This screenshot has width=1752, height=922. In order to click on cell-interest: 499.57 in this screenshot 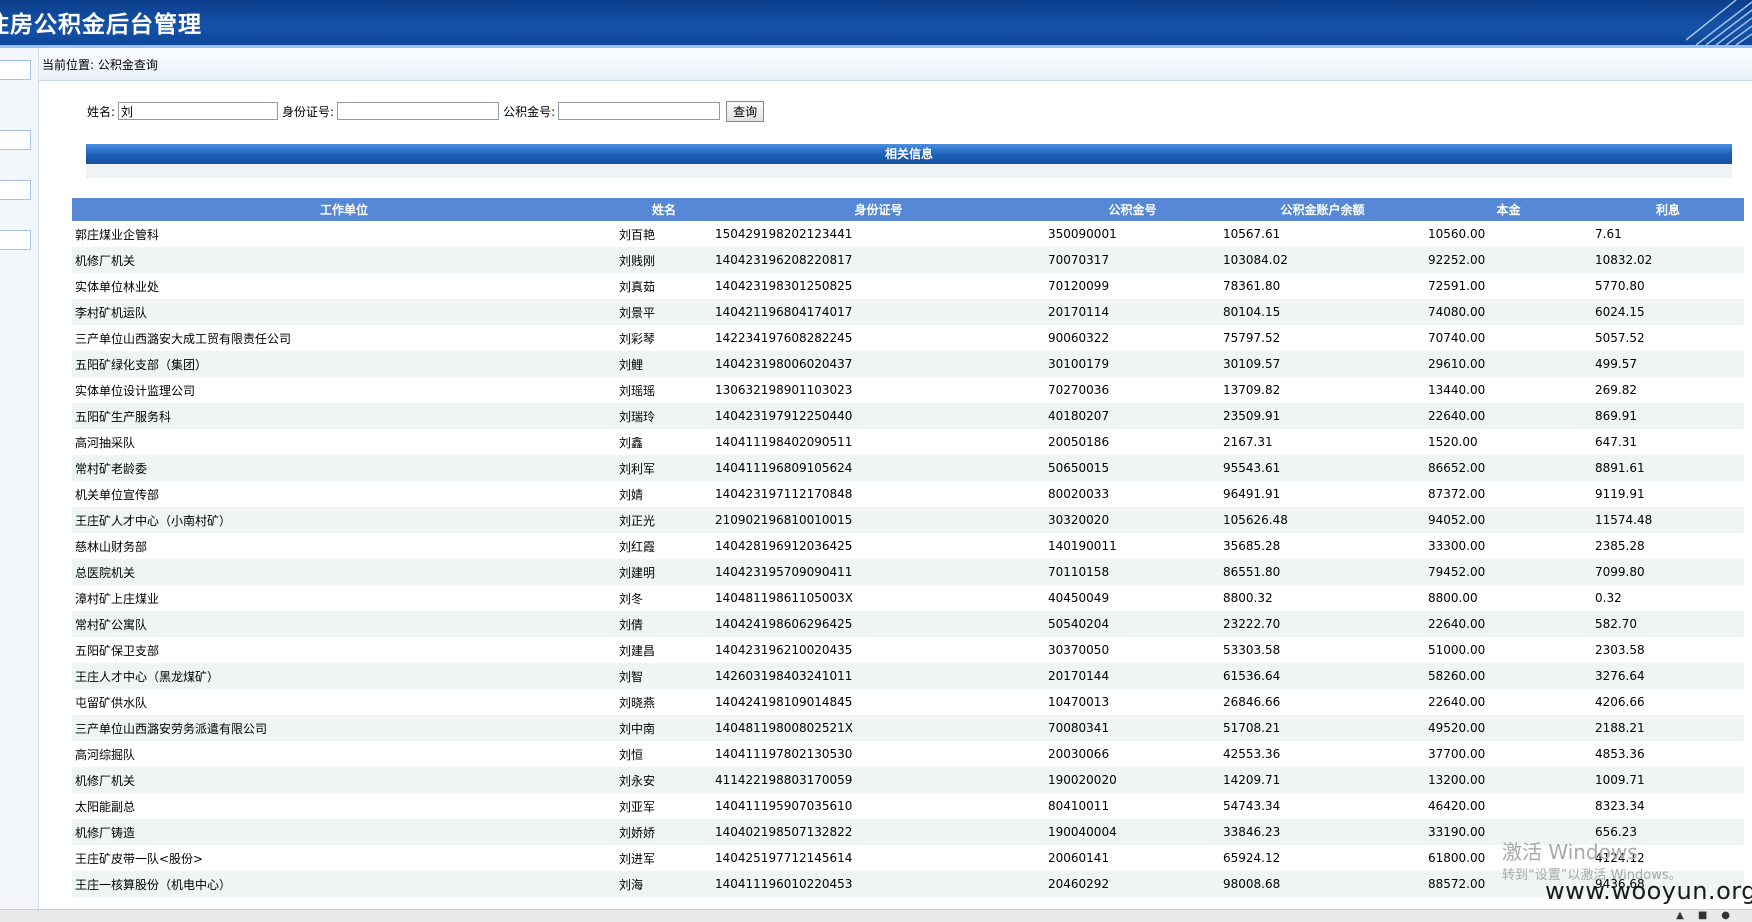, I will do `click(1668, 364)`.